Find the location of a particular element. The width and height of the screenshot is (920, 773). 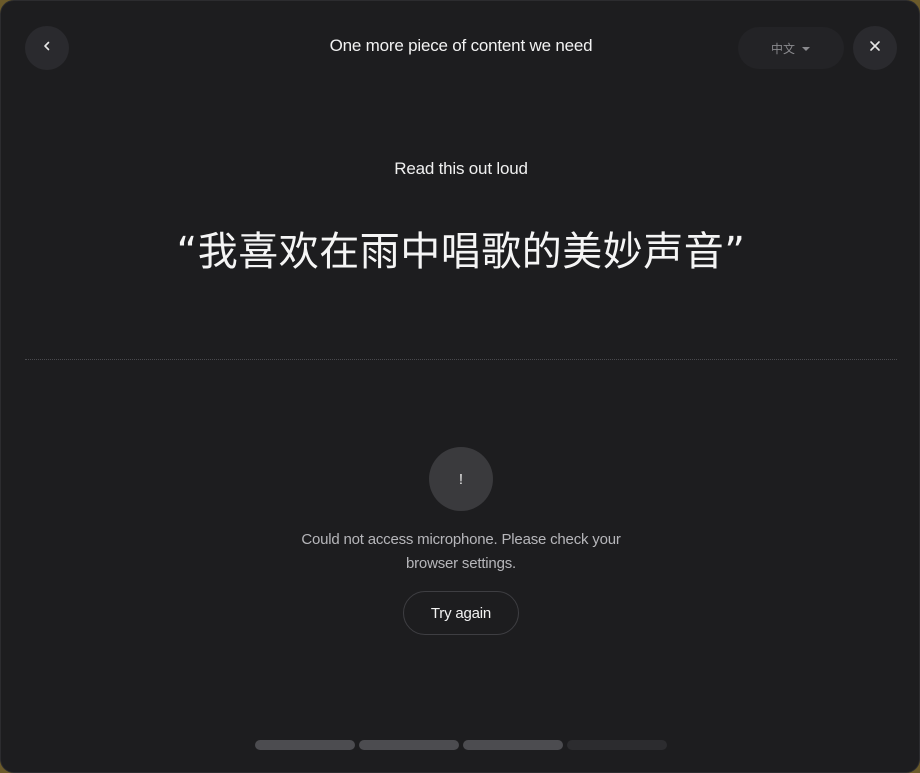

language-select-value: 中文 is located at coordinates (782, 48).